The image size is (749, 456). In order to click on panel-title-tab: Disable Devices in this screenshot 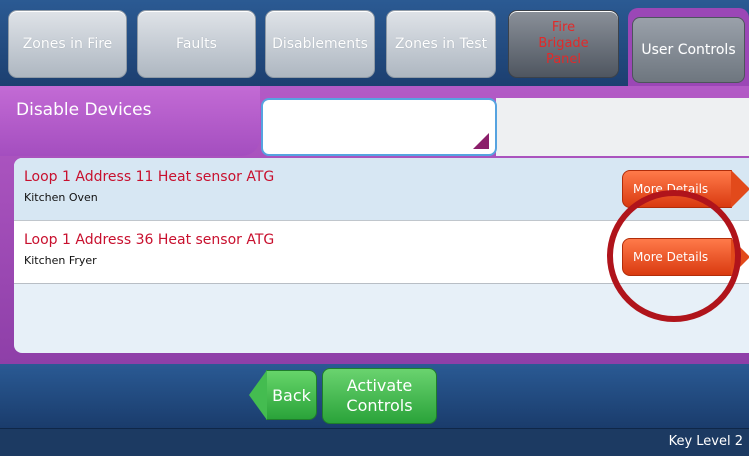, I will do `click(130, 121)`.